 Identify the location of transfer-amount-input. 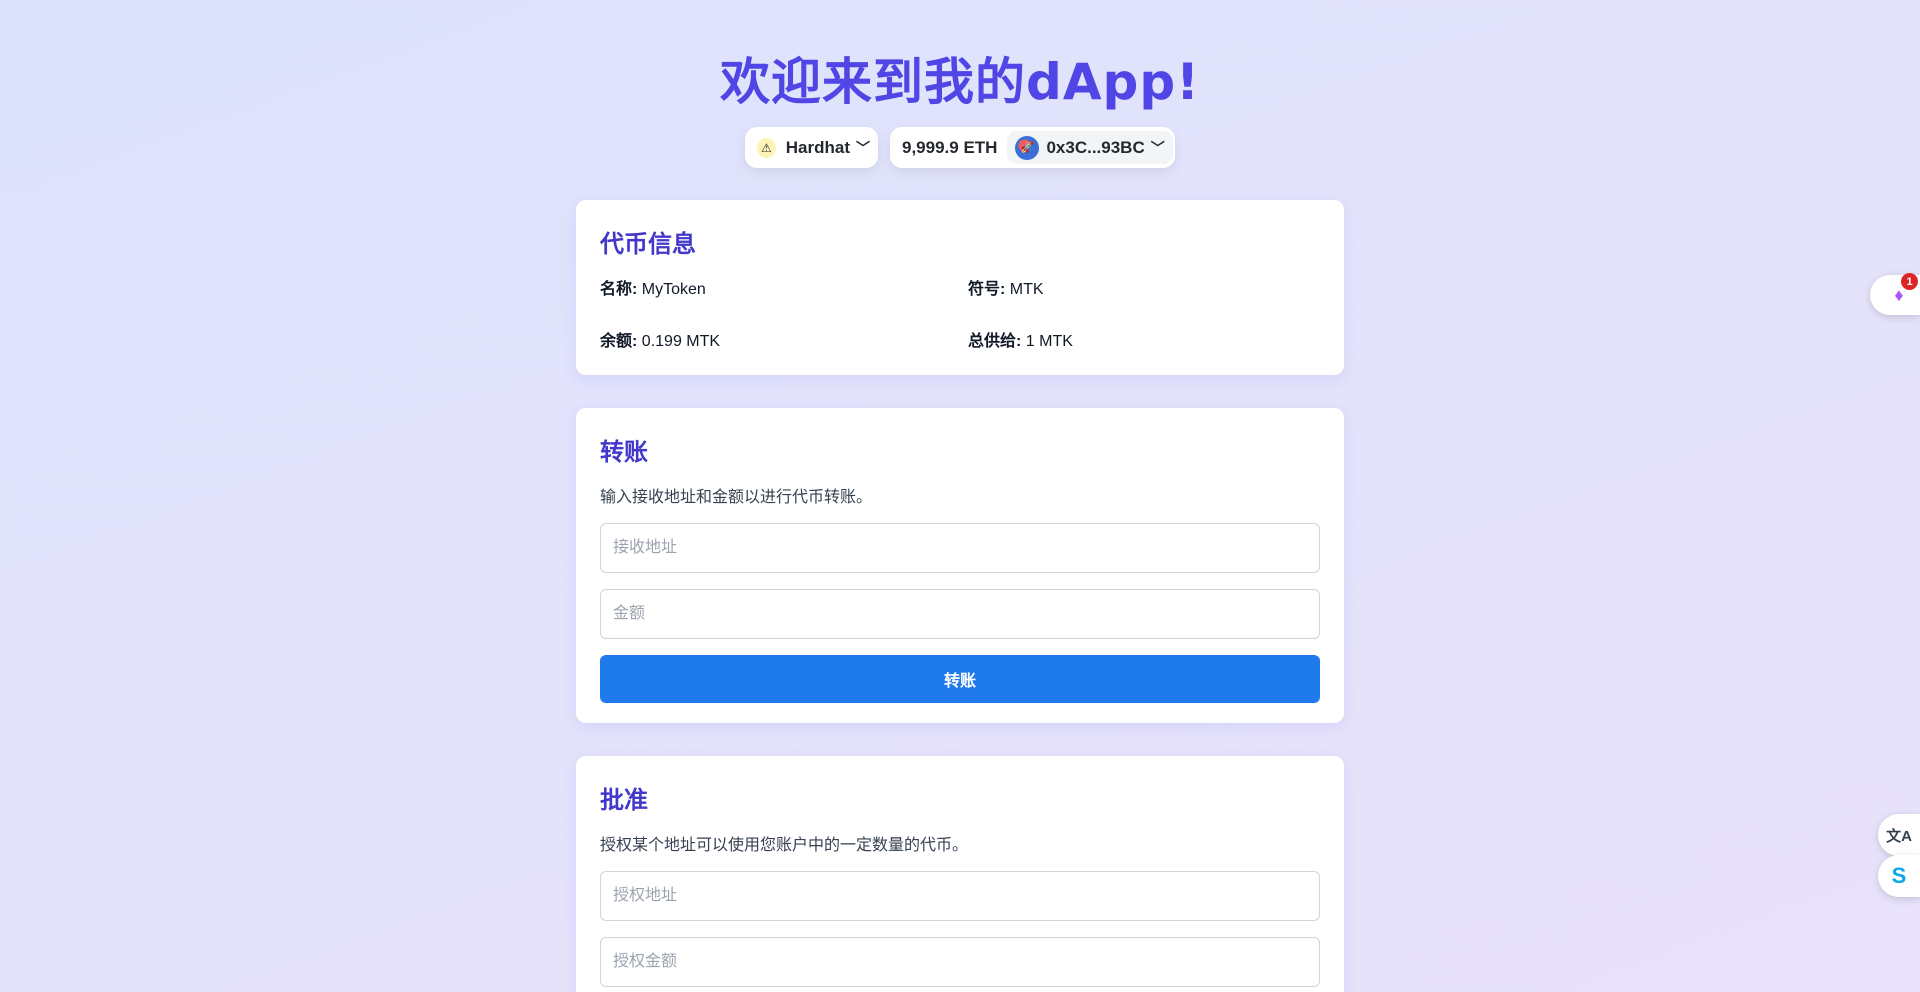
(960, 614).